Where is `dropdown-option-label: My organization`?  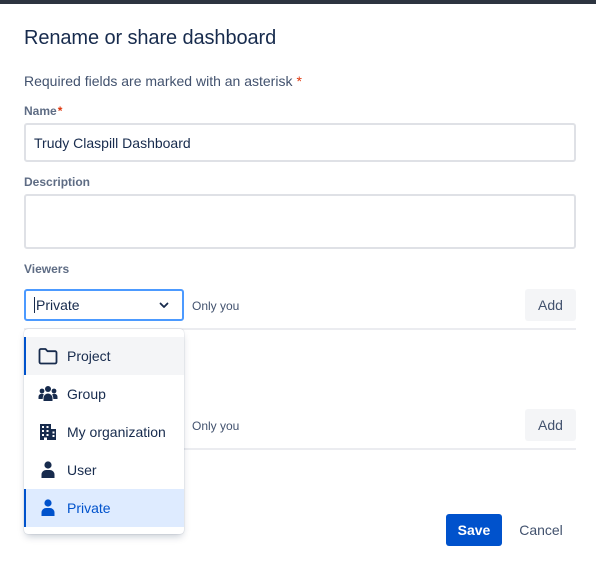
dropdown-option-label: My organization is located at coordinates (116, 432).